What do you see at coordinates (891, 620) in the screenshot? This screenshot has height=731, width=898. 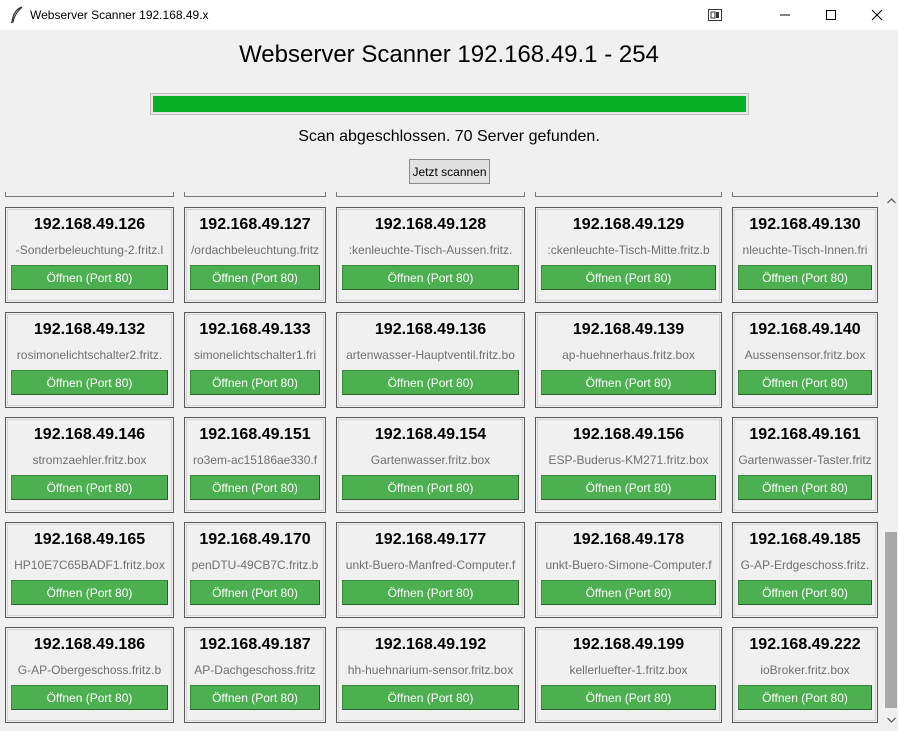 I see `scrollbar-thumb` at bounding box center [891, 620].